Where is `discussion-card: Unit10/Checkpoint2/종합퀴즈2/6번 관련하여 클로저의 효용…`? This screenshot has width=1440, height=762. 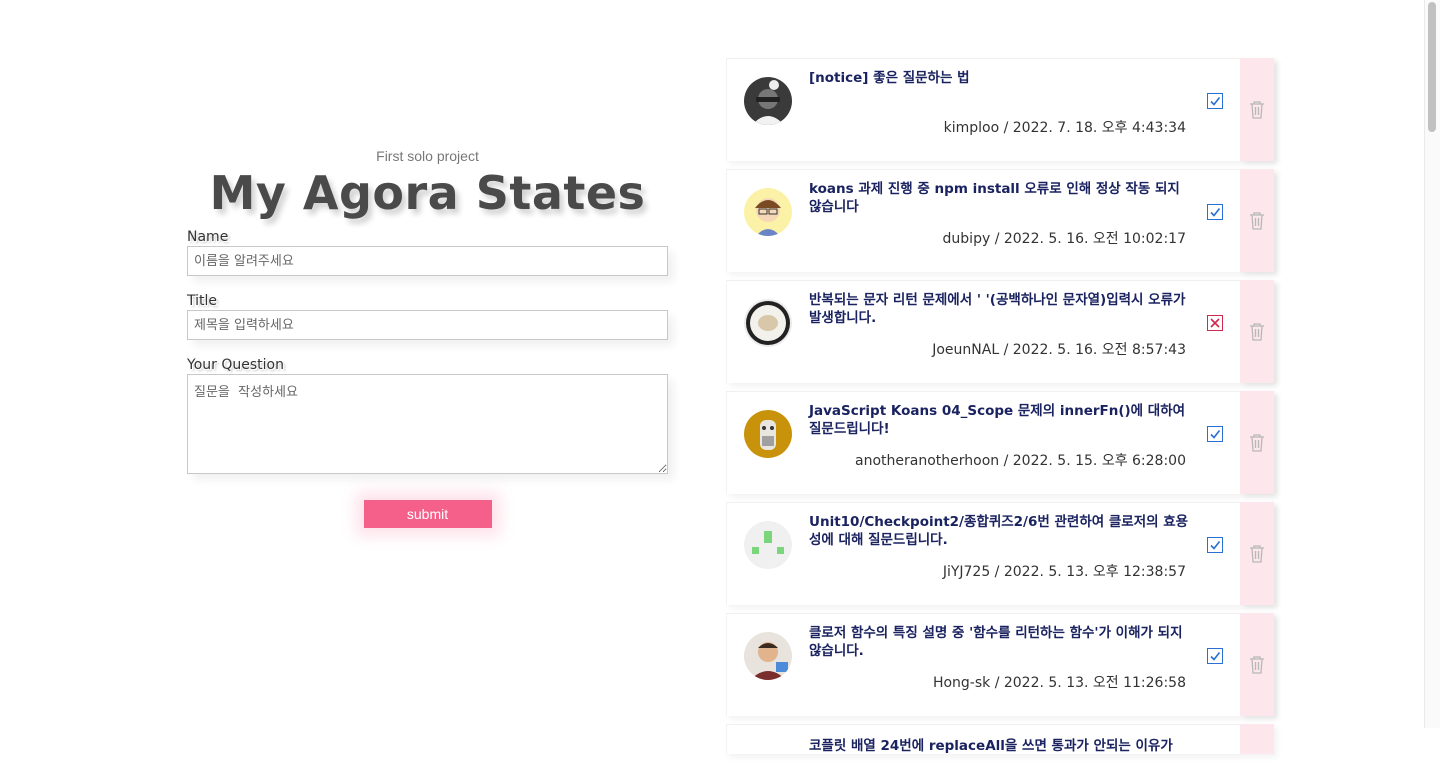 discussion-card: Unit10/Checkpoint2/종합퀴즈2/6번 관련하여 클로저의 효용… is located at coordinates (1000, 553).